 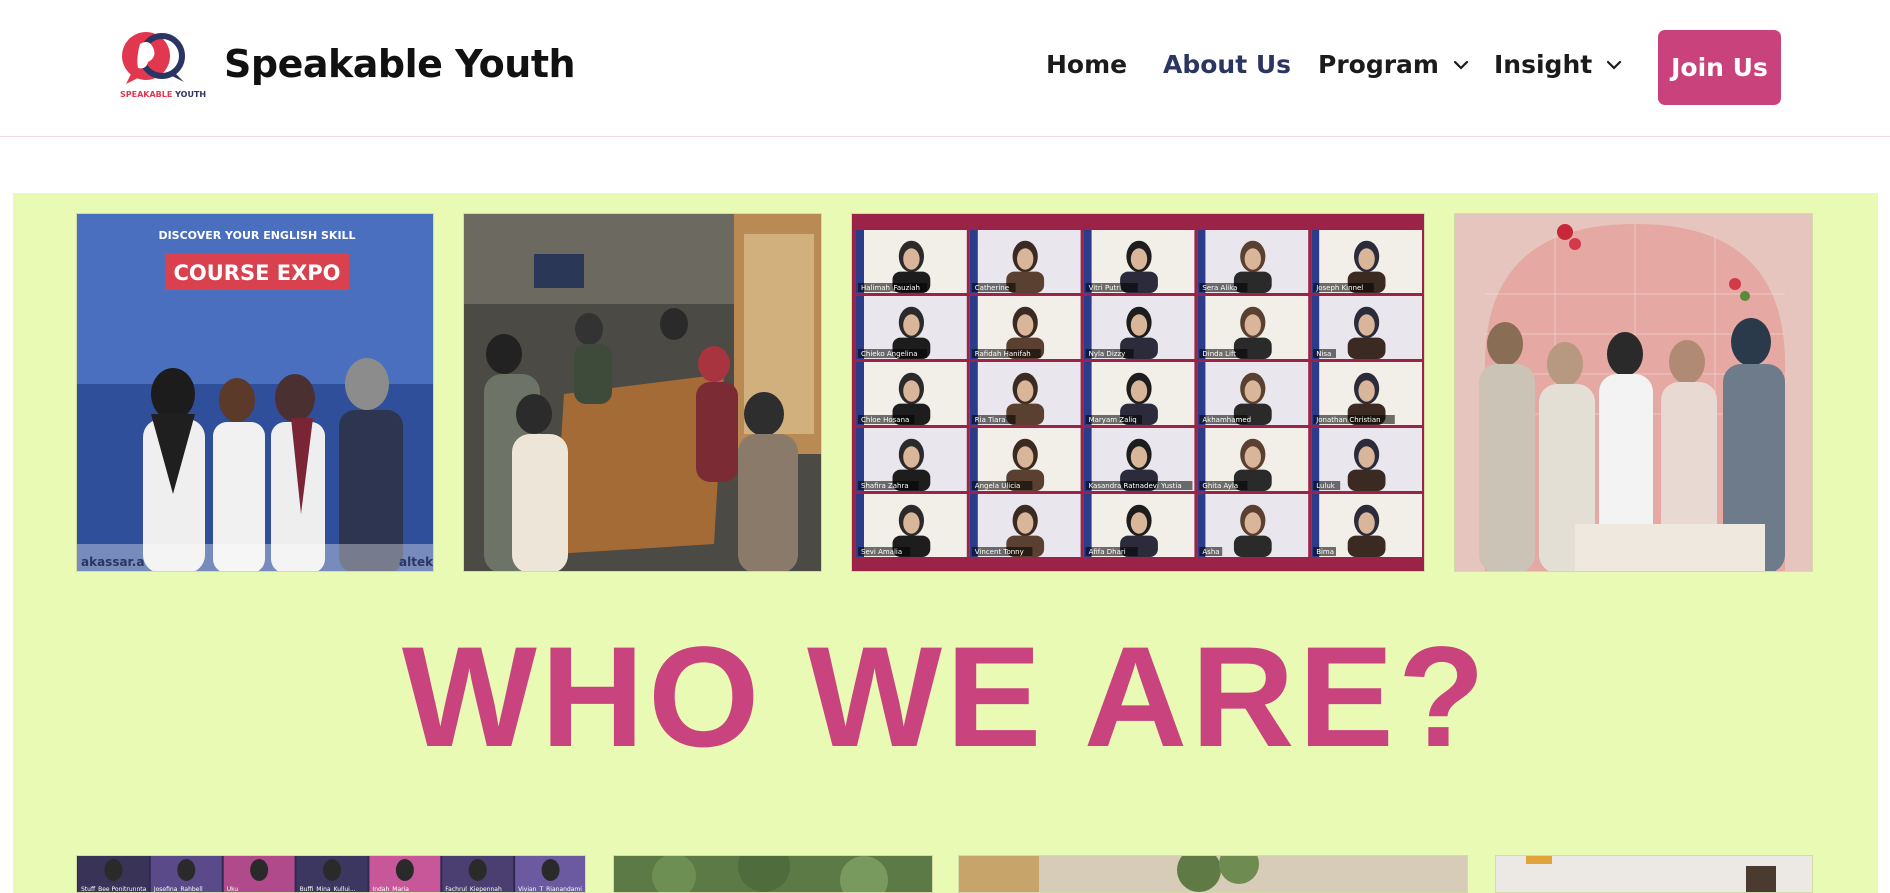 What do you see at coordinates (1025, 261) in the screenshot?
I see `video-tile: Catherine` at bounding box center [1025, 261].